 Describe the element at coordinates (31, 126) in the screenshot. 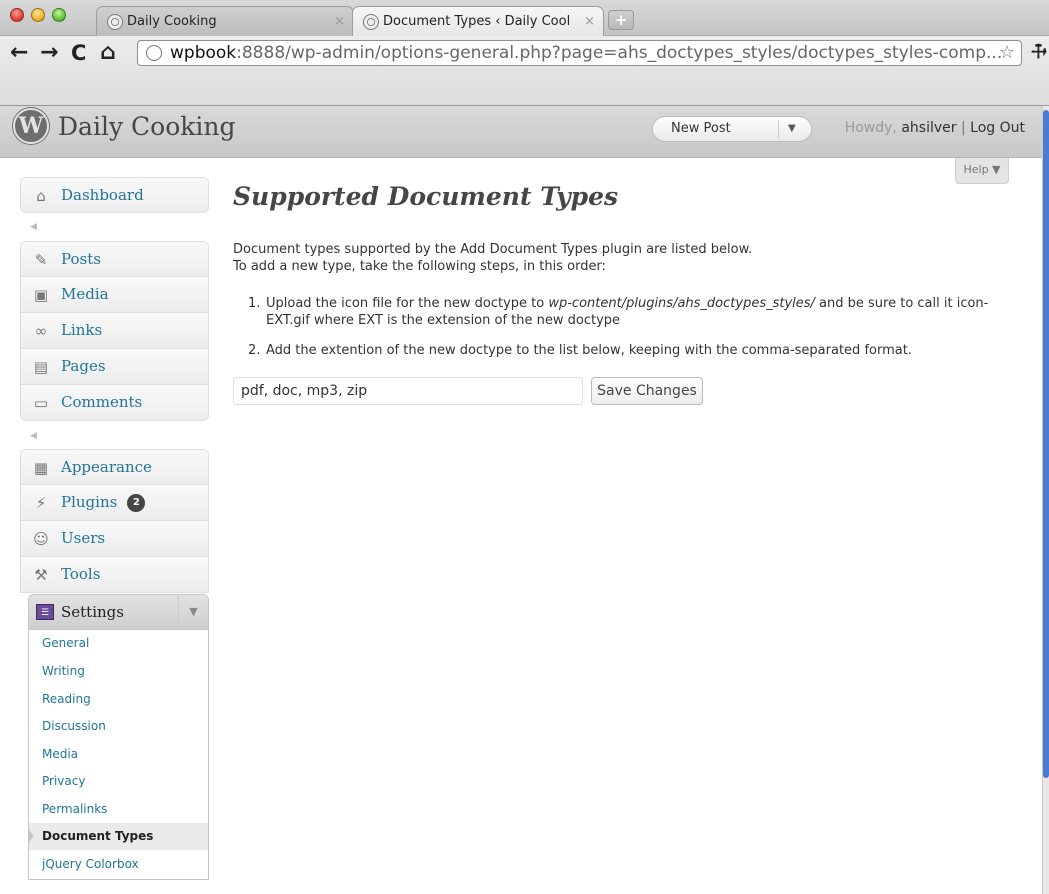

I see `wordpress-logo-icon: W` at that location.